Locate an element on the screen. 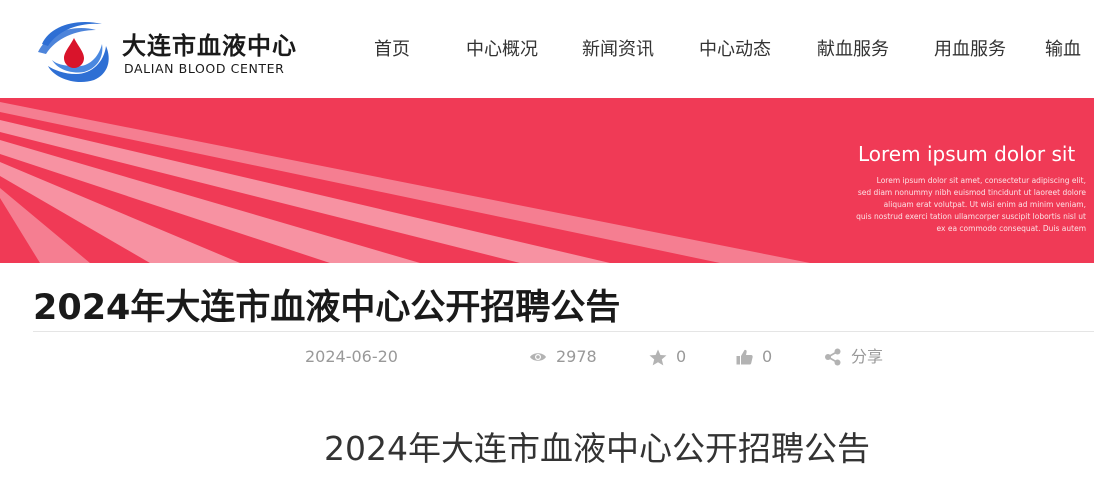 This screenshot has height=478, width=1094. nav-item-news: 新闻资讯 is located at coordinates (618, 50).